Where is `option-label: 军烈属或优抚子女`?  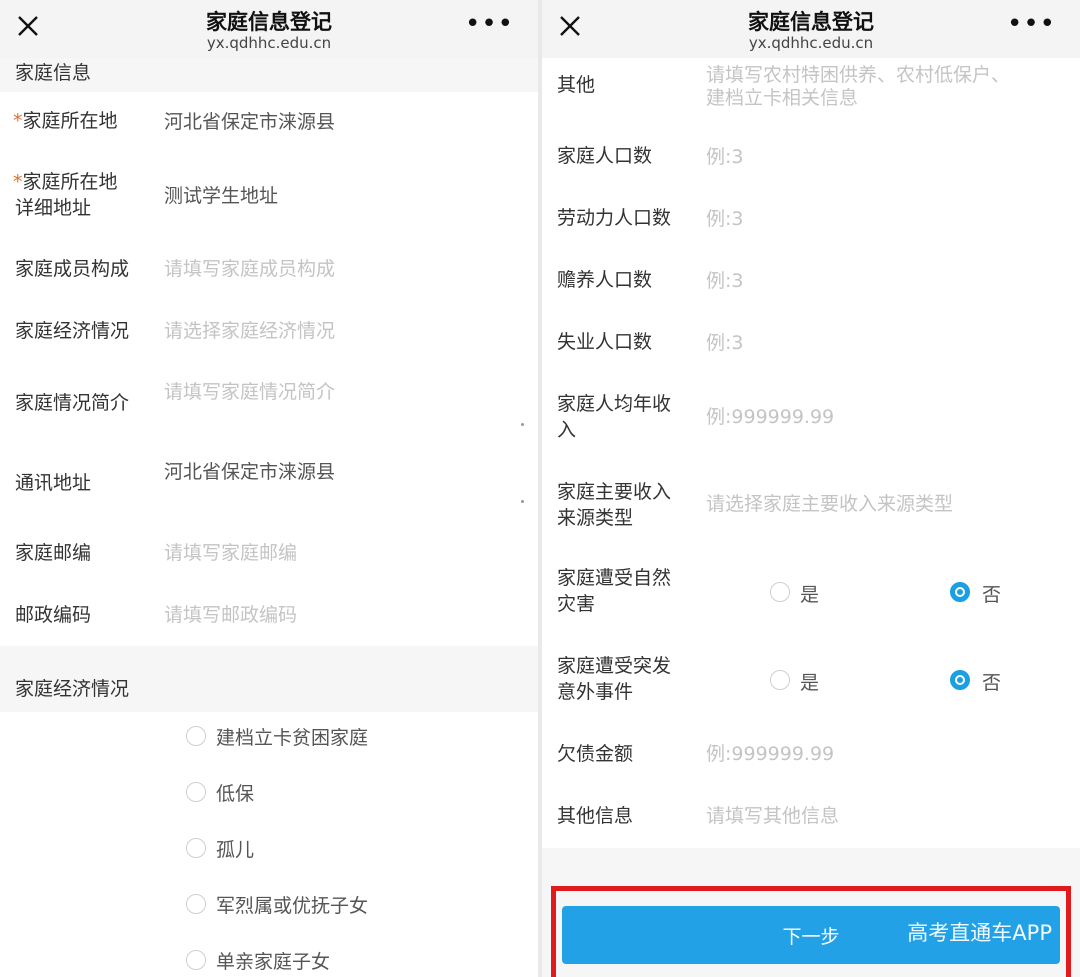
option-label: 军烈属或优抚子女 is located at coordinates (292, 906).